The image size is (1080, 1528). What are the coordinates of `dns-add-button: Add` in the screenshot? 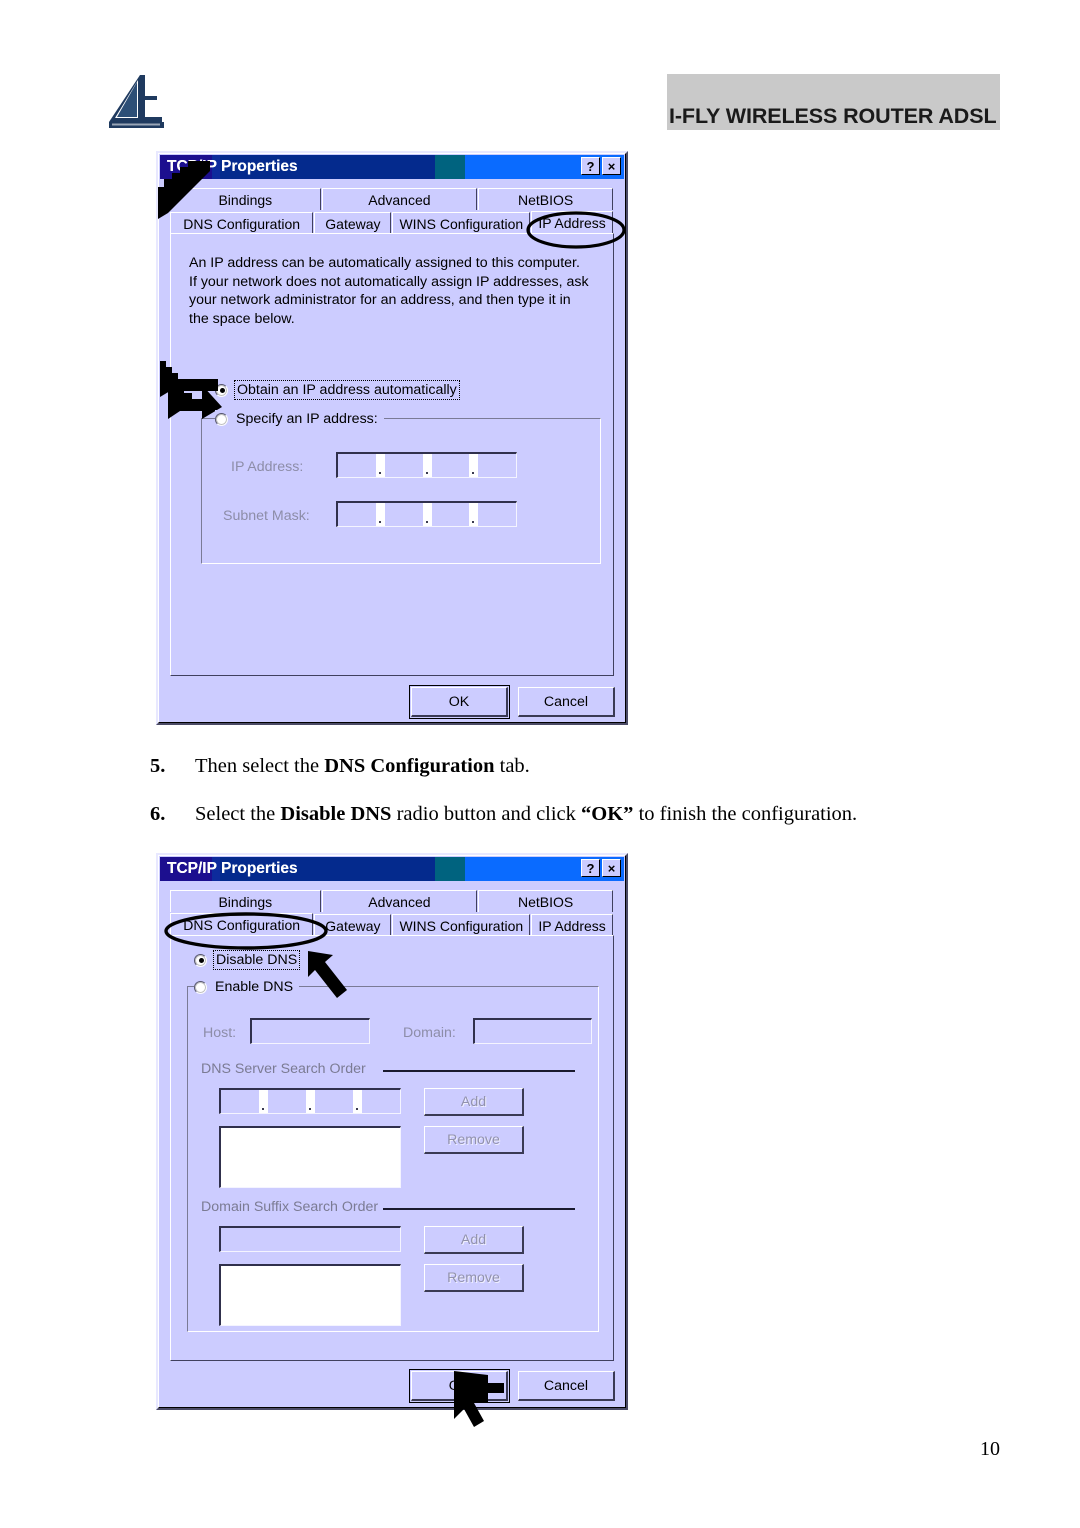 It's located at (474, 1102).